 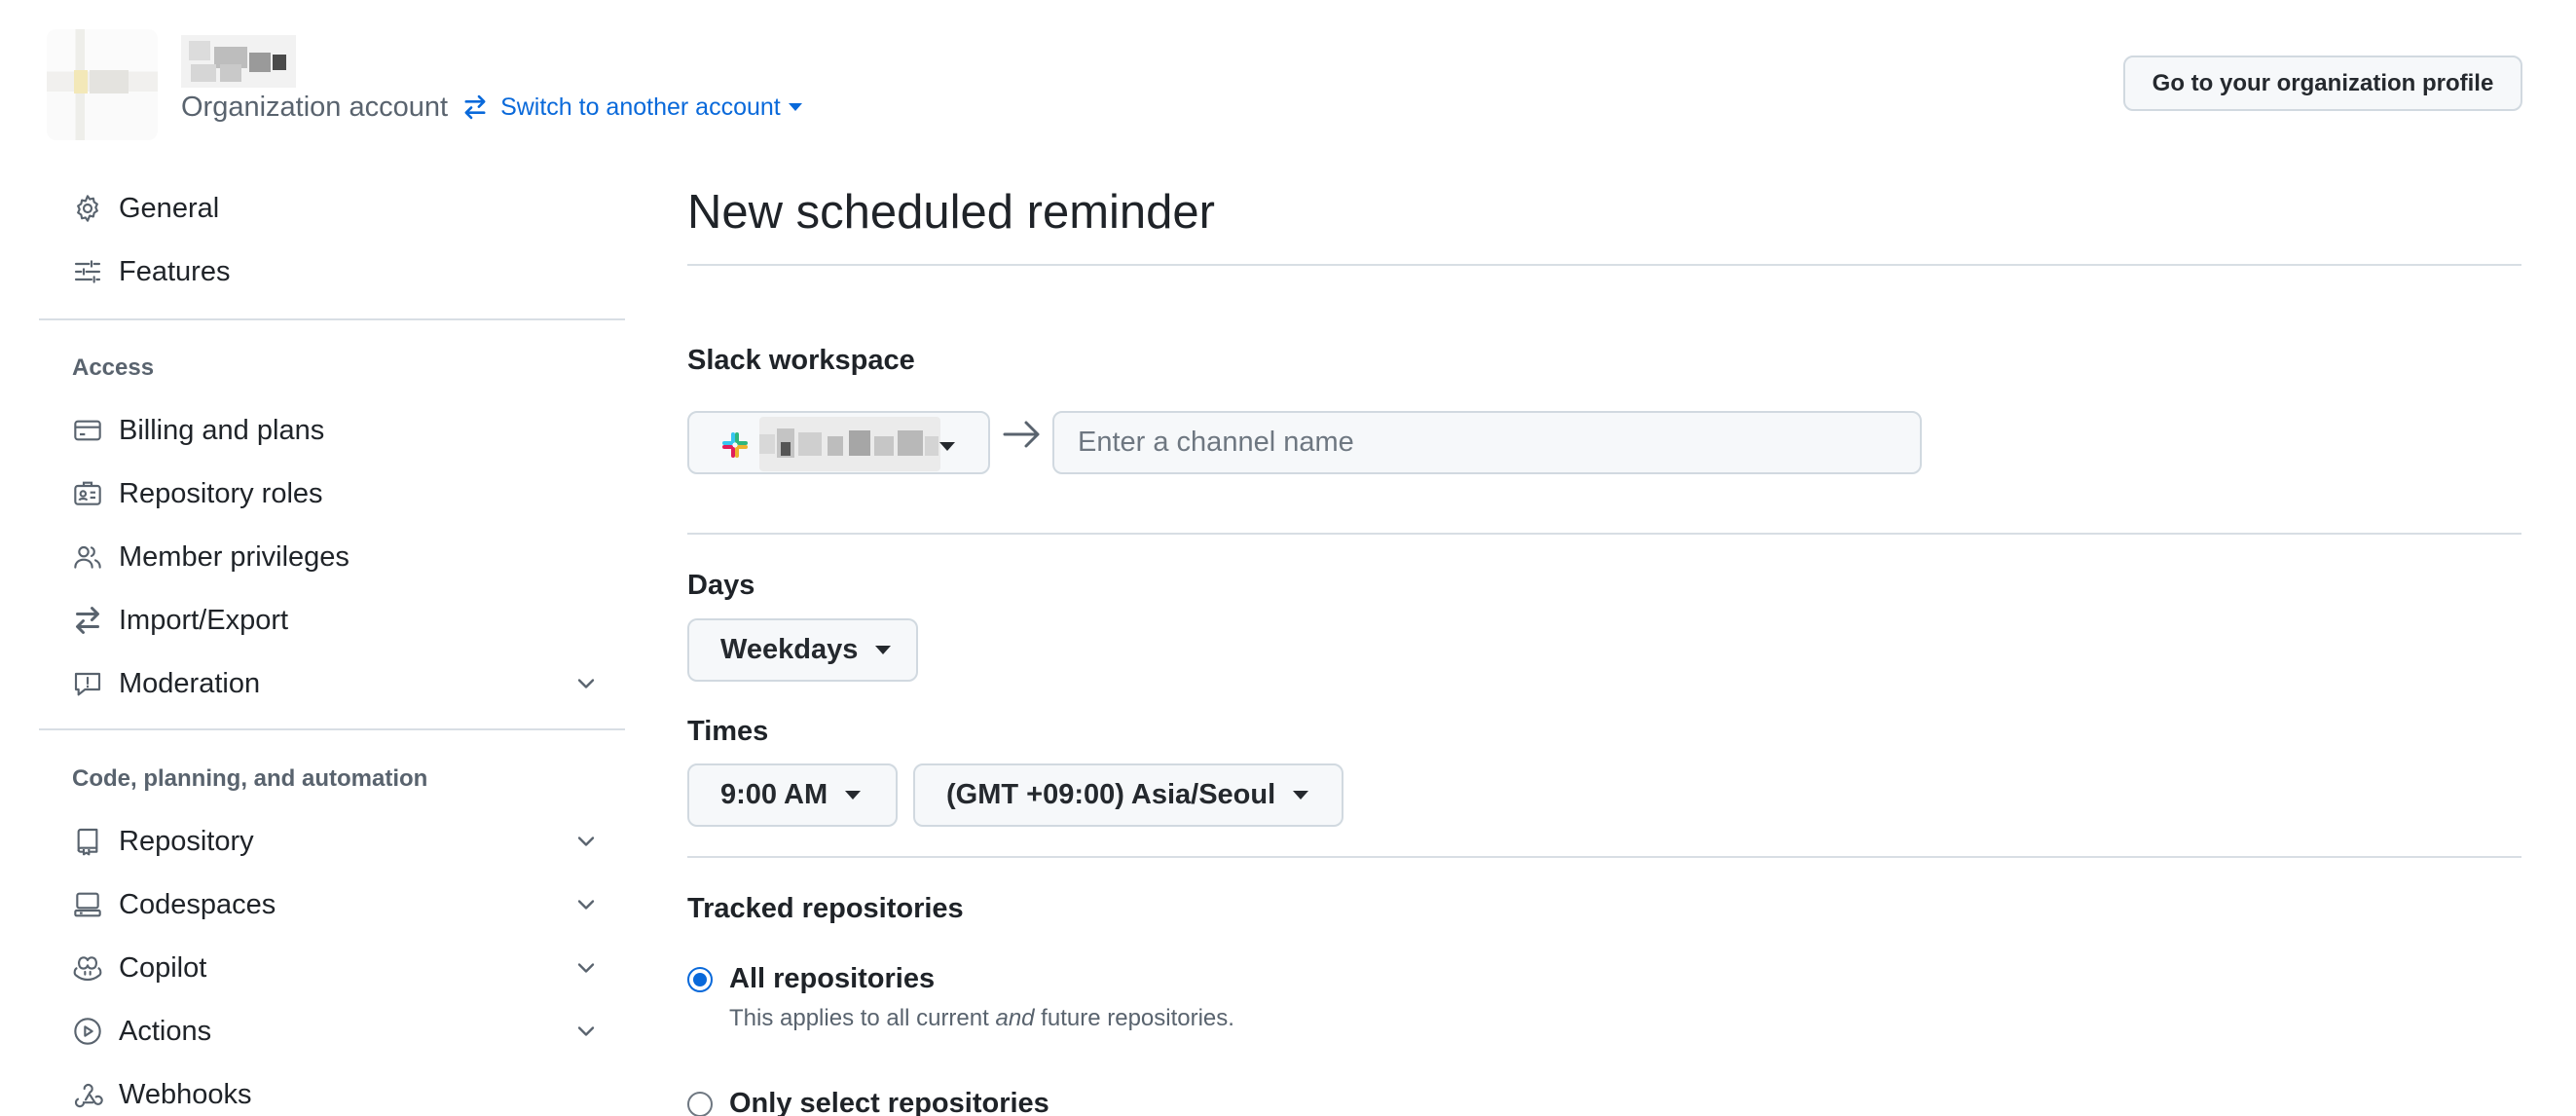 I want to click on slack-logo-icon, so click(x=735, y=445).